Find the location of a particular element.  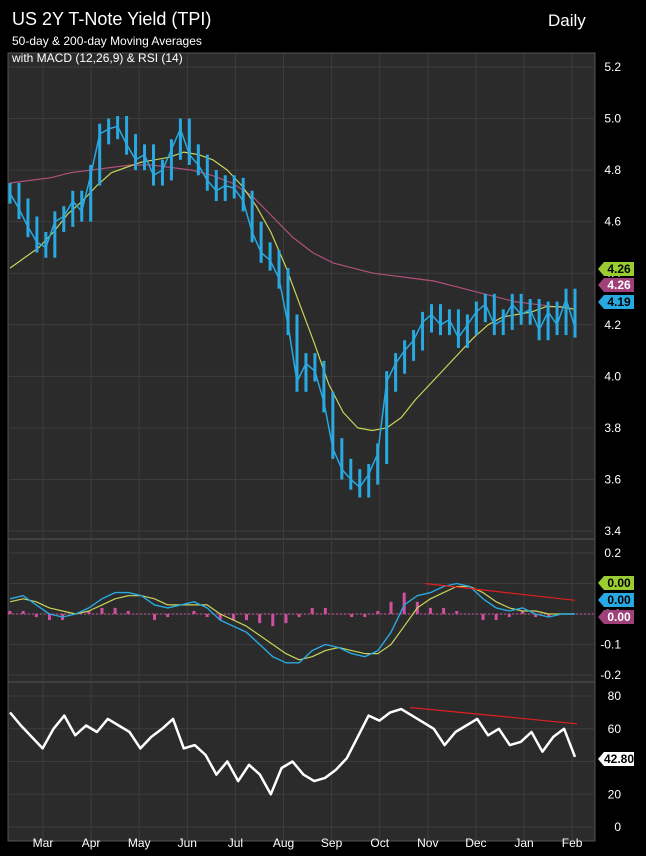

signal-value-label: 0.00 is located at coordinates (616, 583).